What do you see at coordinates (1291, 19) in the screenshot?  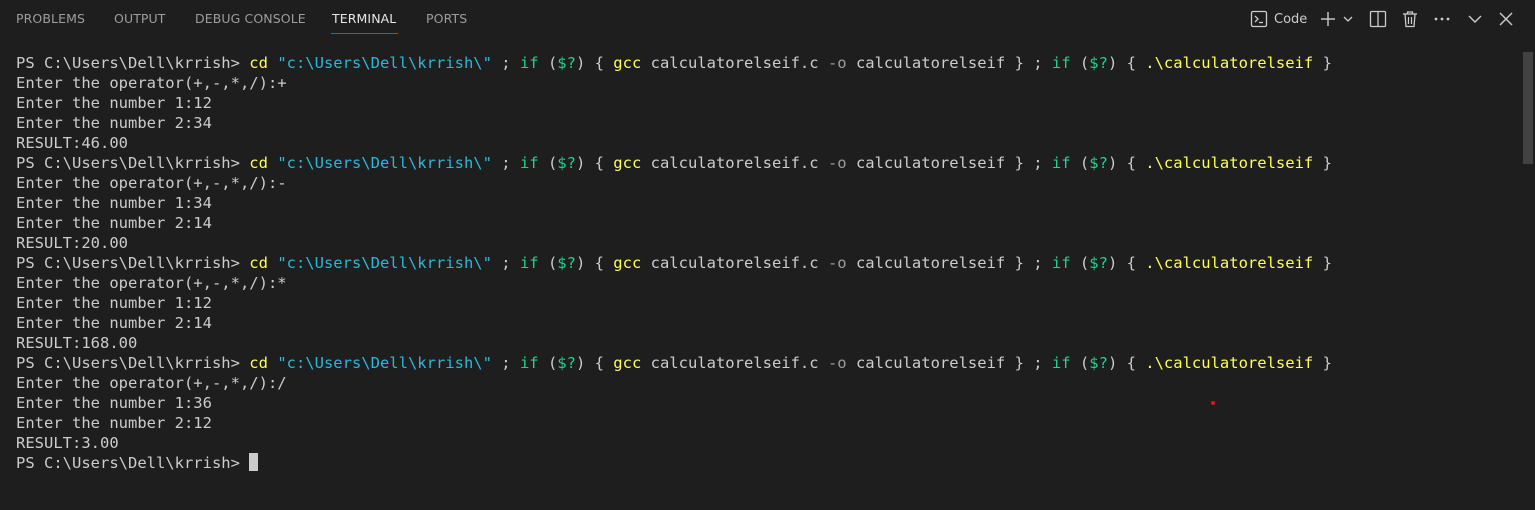 I see `terminal-profile-label: Code` at bounding box center [1291, 19].